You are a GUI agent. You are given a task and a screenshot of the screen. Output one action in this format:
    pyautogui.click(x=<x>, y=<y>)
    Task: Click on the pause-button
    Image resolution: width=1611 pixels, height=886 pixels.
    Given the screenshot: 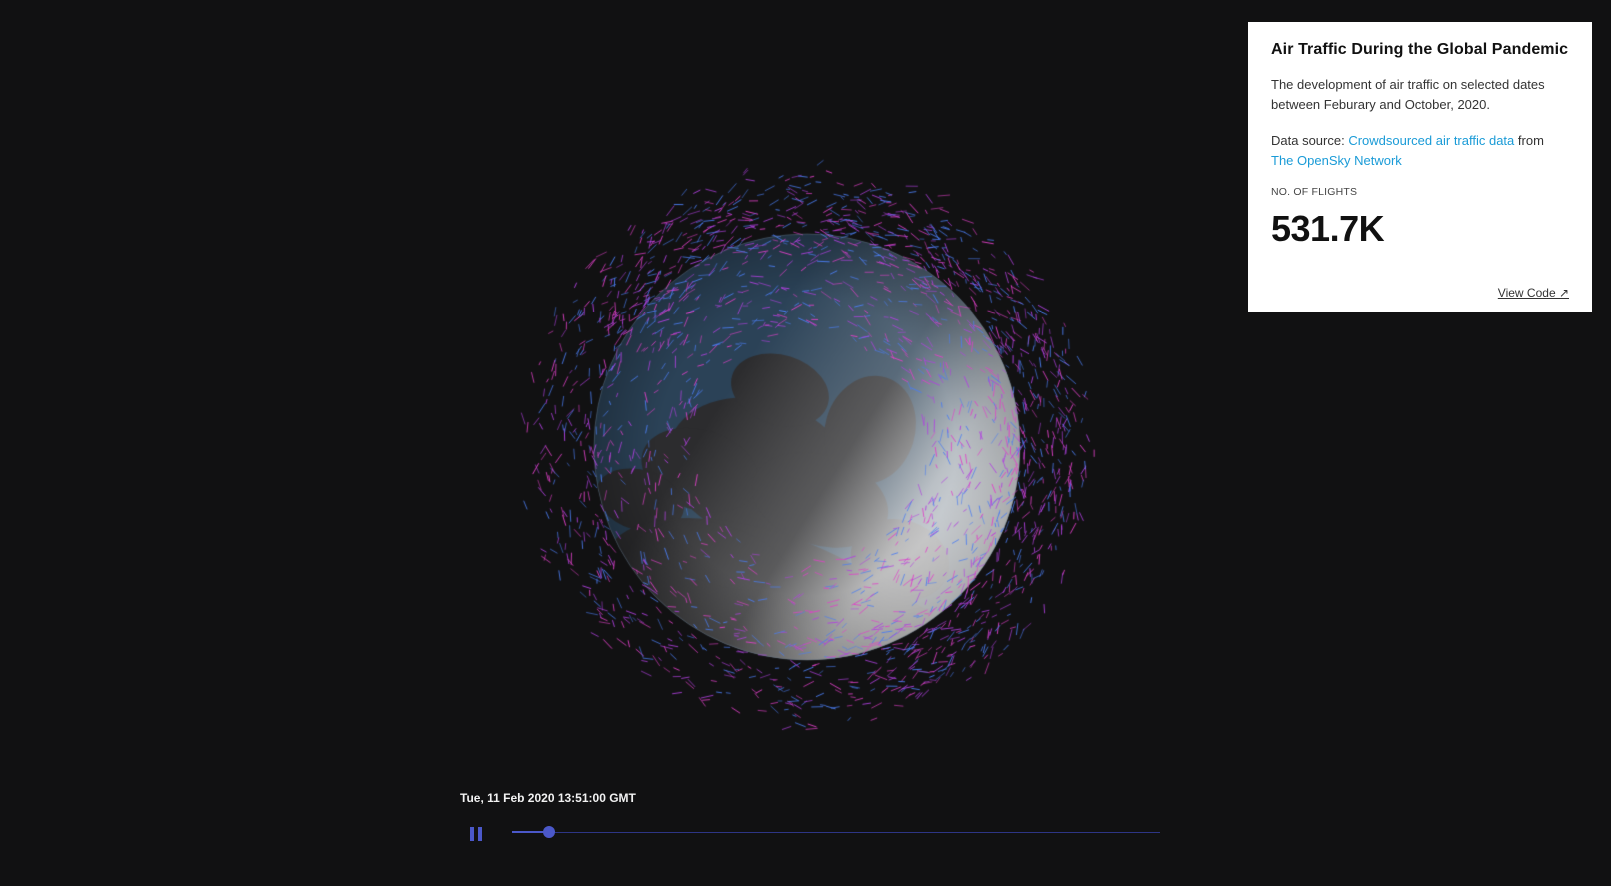 What is the action you would take?
    pyautogui.click(x=476, y=834)
    